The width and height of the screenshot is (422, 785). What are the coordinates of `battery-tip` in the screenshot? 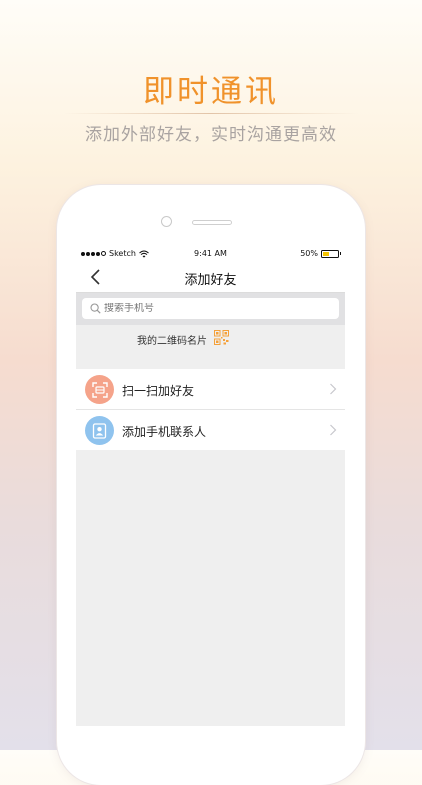 It's located at (340, 253).